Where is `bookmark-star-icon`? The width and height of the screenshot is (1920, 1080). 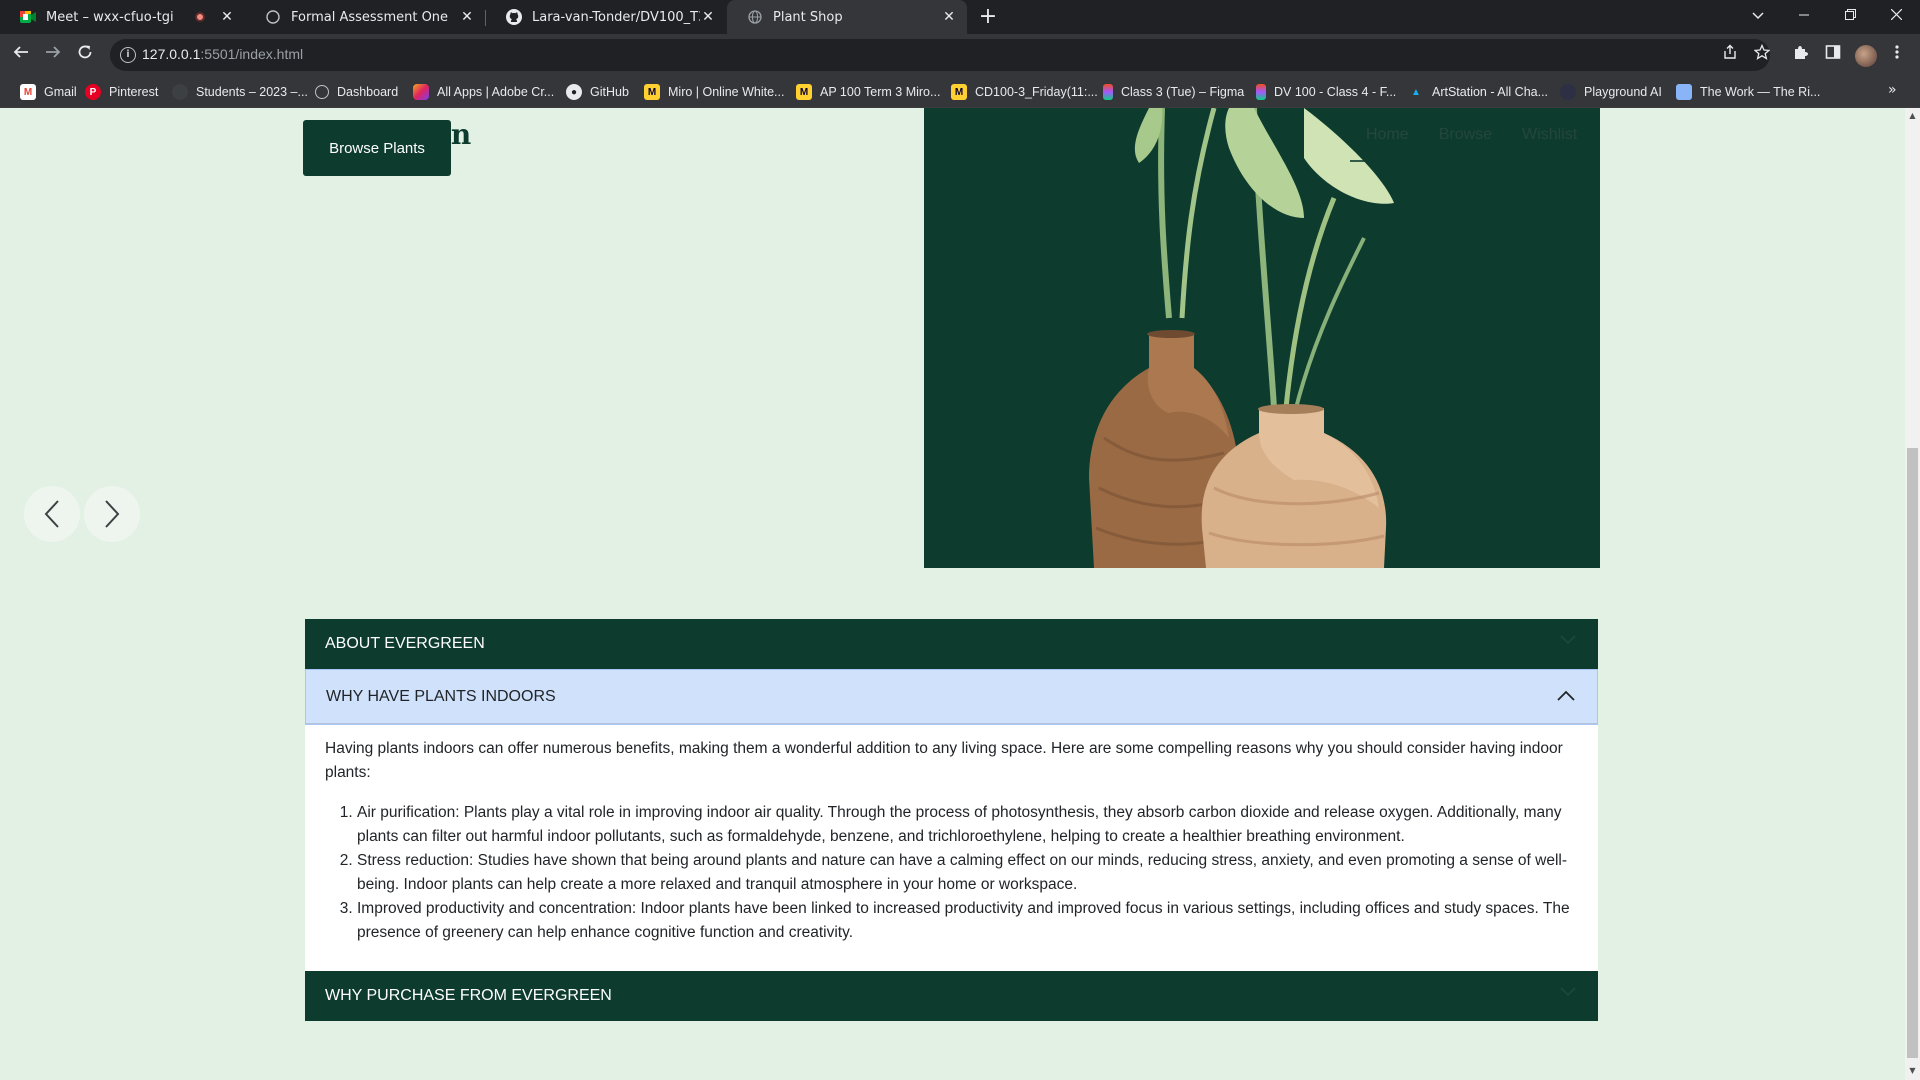 bookmark-star-icon is located at coordinates (1762, 55).